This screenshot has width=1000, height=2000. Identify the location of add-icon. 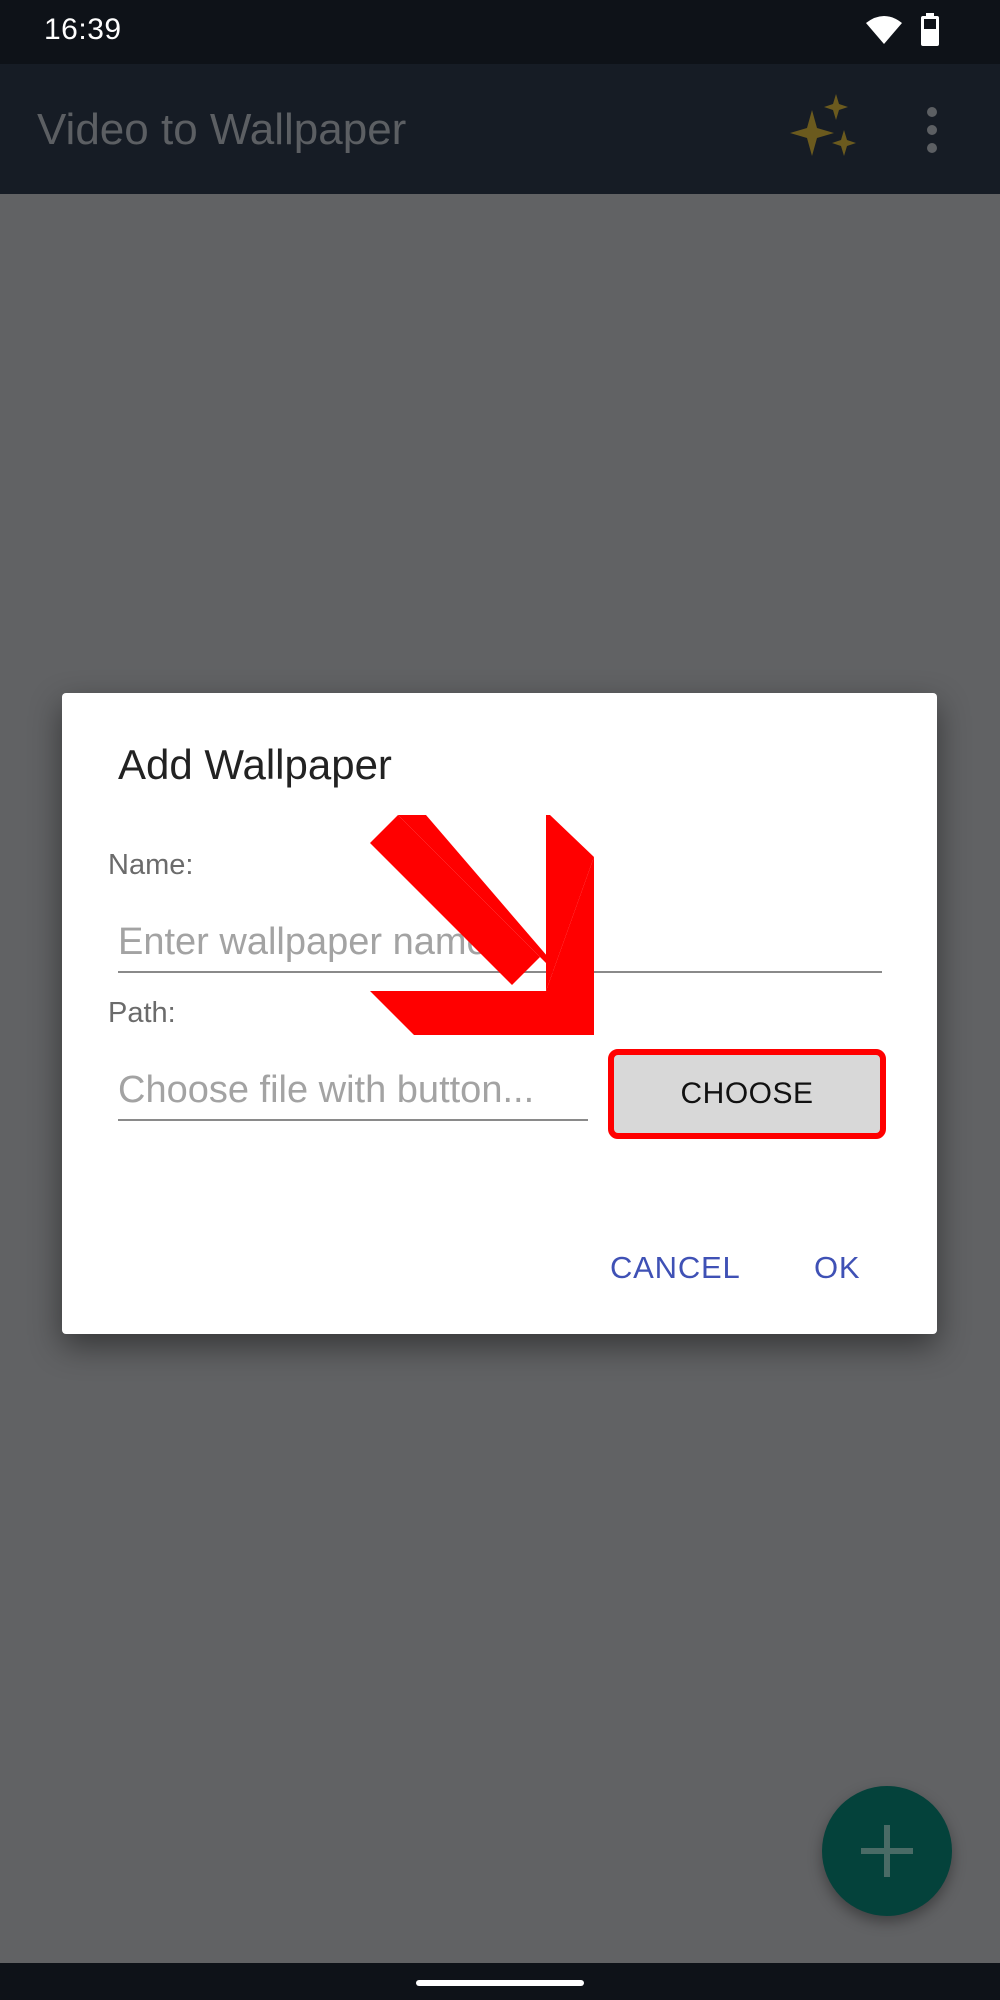
(887, 1851).